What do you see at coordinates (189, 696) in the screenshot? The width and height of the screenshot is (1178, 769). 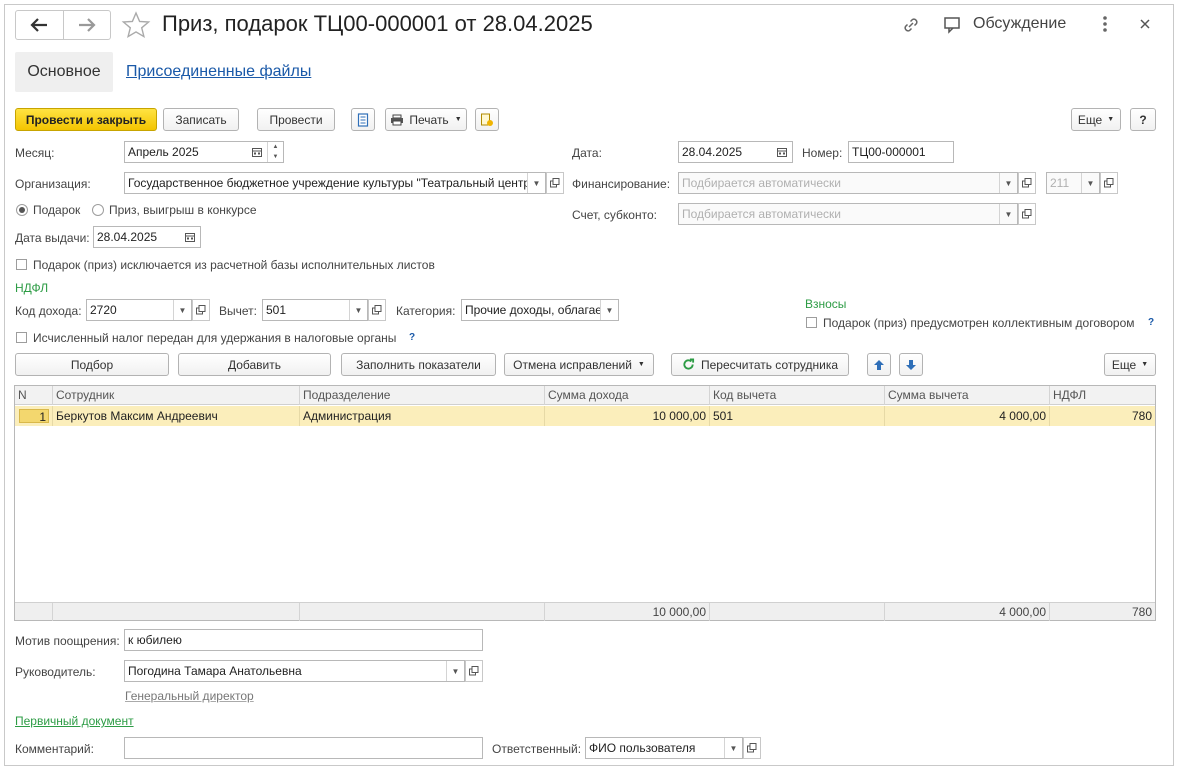 I see `head-position-link: Генеральный директор` at bounding box center [189, 696].